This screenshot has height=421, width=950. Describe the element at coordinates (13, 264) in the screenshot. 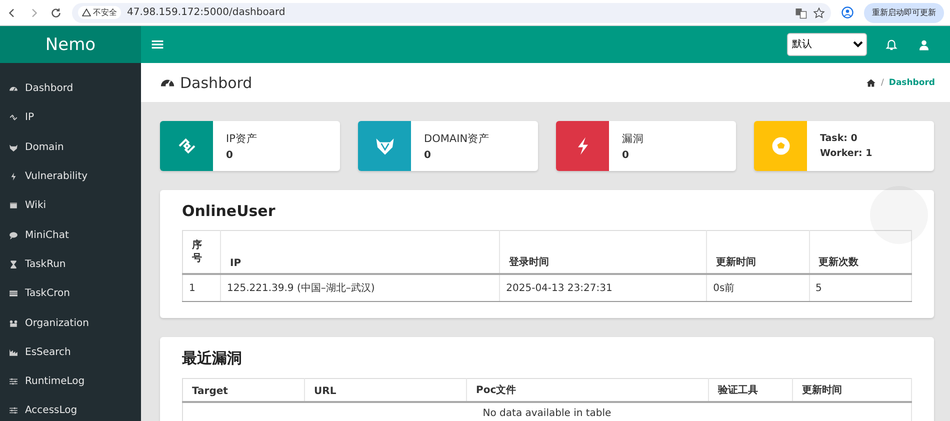

I see `hourglass-icon` at that location.